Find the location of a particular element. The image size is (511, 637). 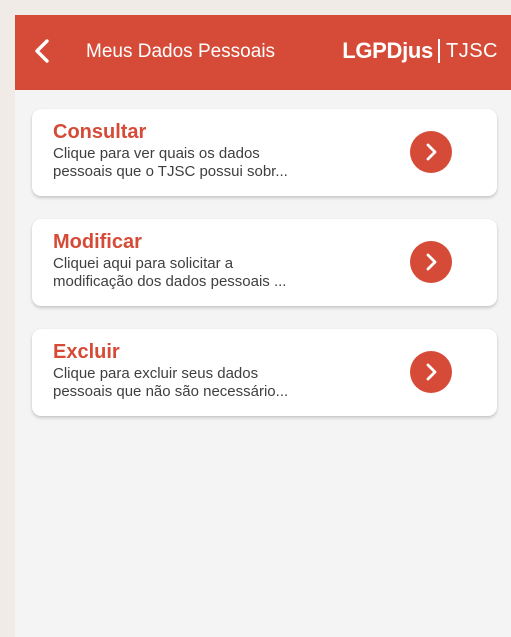

card-description-line: Clique para excluir seus dados is located at coordinates (156, 373).